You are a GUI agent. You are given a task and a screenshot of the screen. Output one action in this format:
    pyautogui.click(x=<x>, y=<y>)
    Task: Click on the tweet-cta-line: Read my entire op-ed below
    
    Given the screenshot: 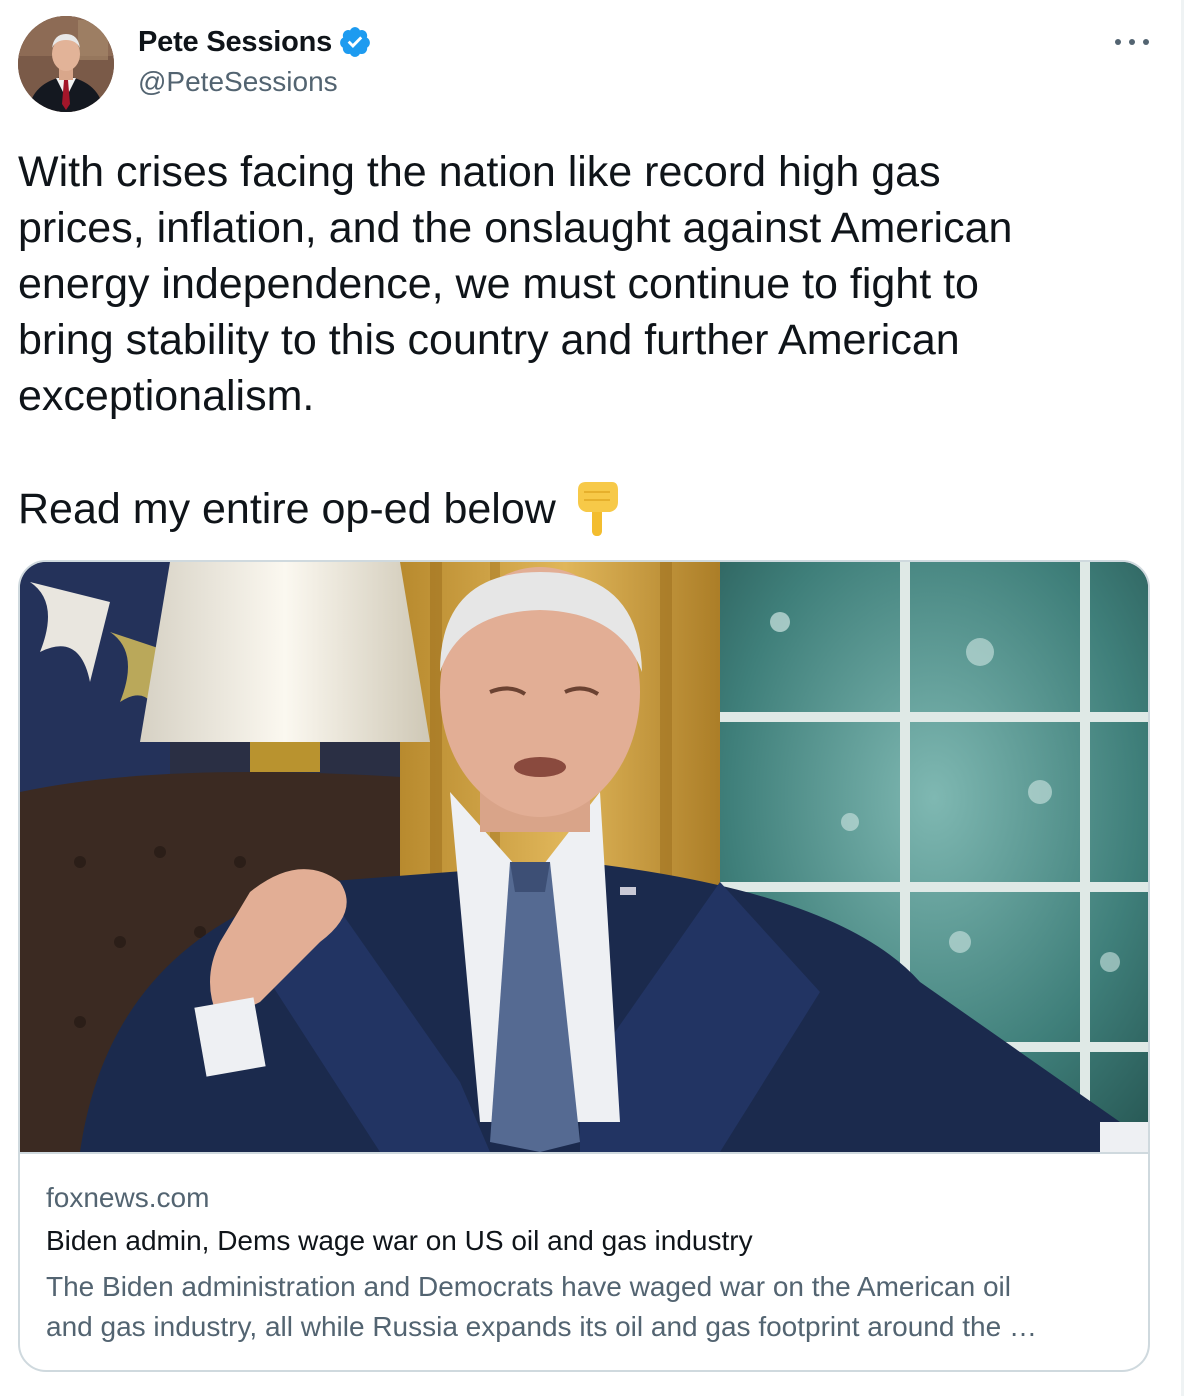 What is the action you would take?
    pyautogui.click(x=320, y=509)
    